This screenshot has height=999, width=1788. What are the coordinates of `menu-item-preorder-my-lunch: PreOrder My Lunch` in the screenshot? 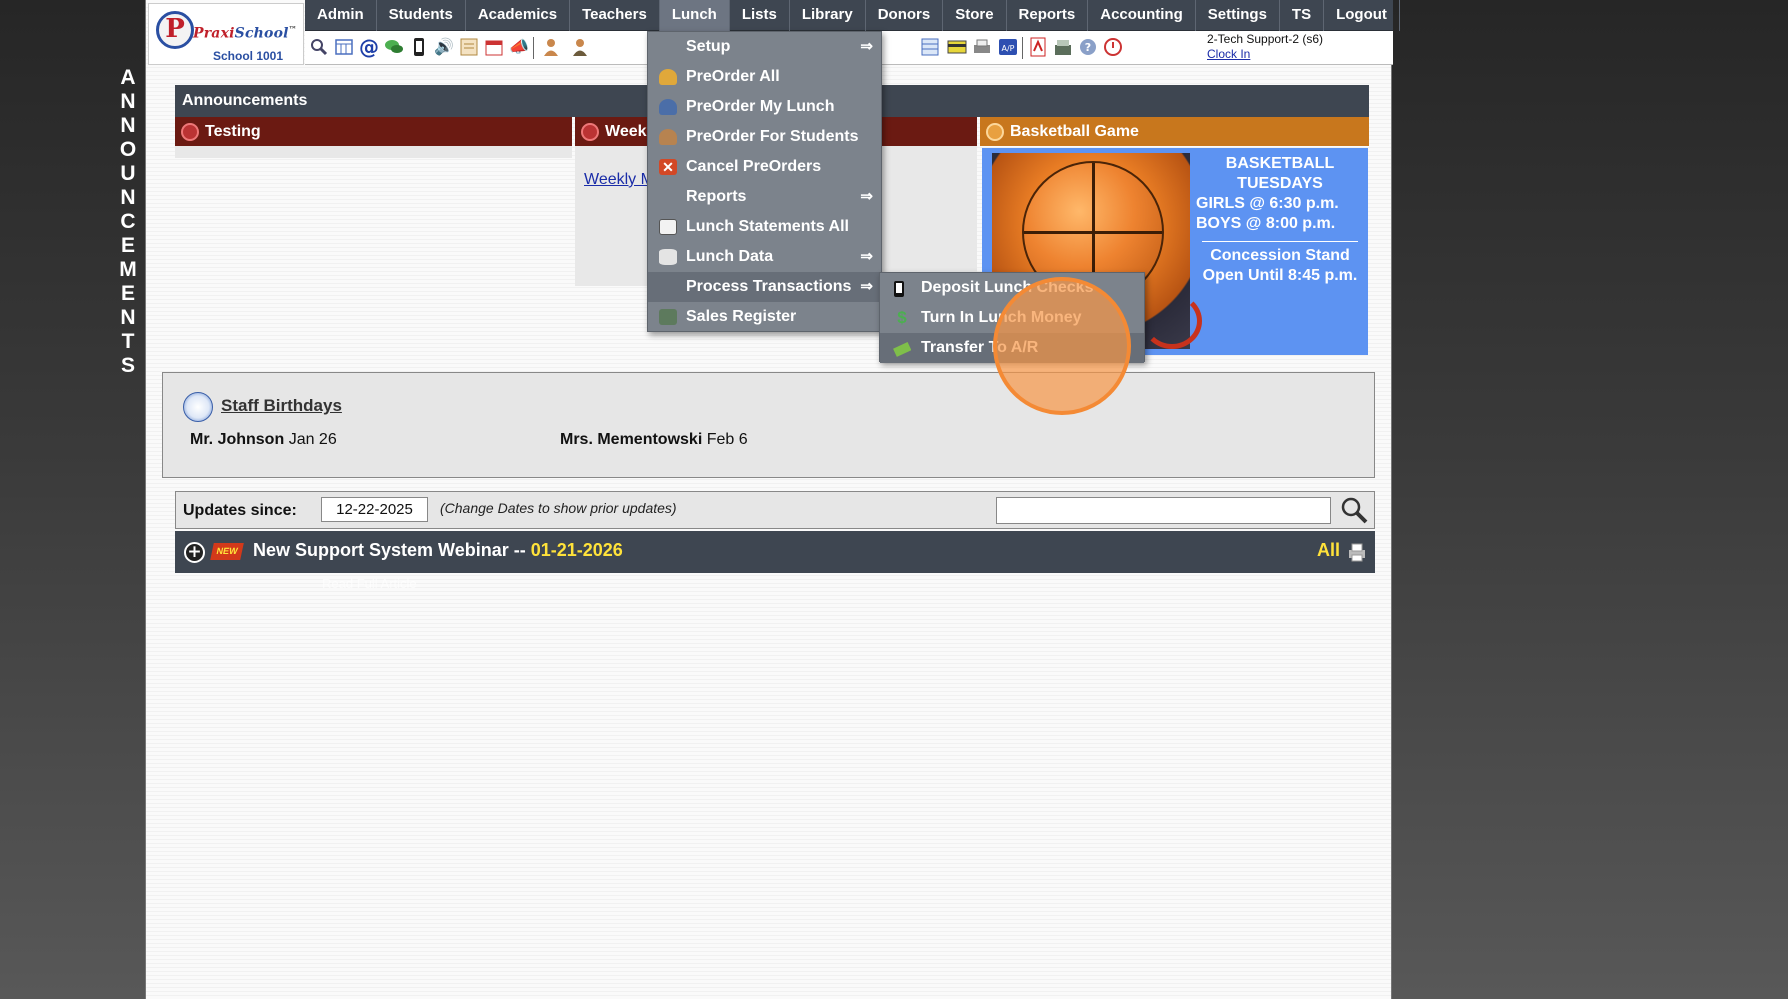 It's located at (764, 107).